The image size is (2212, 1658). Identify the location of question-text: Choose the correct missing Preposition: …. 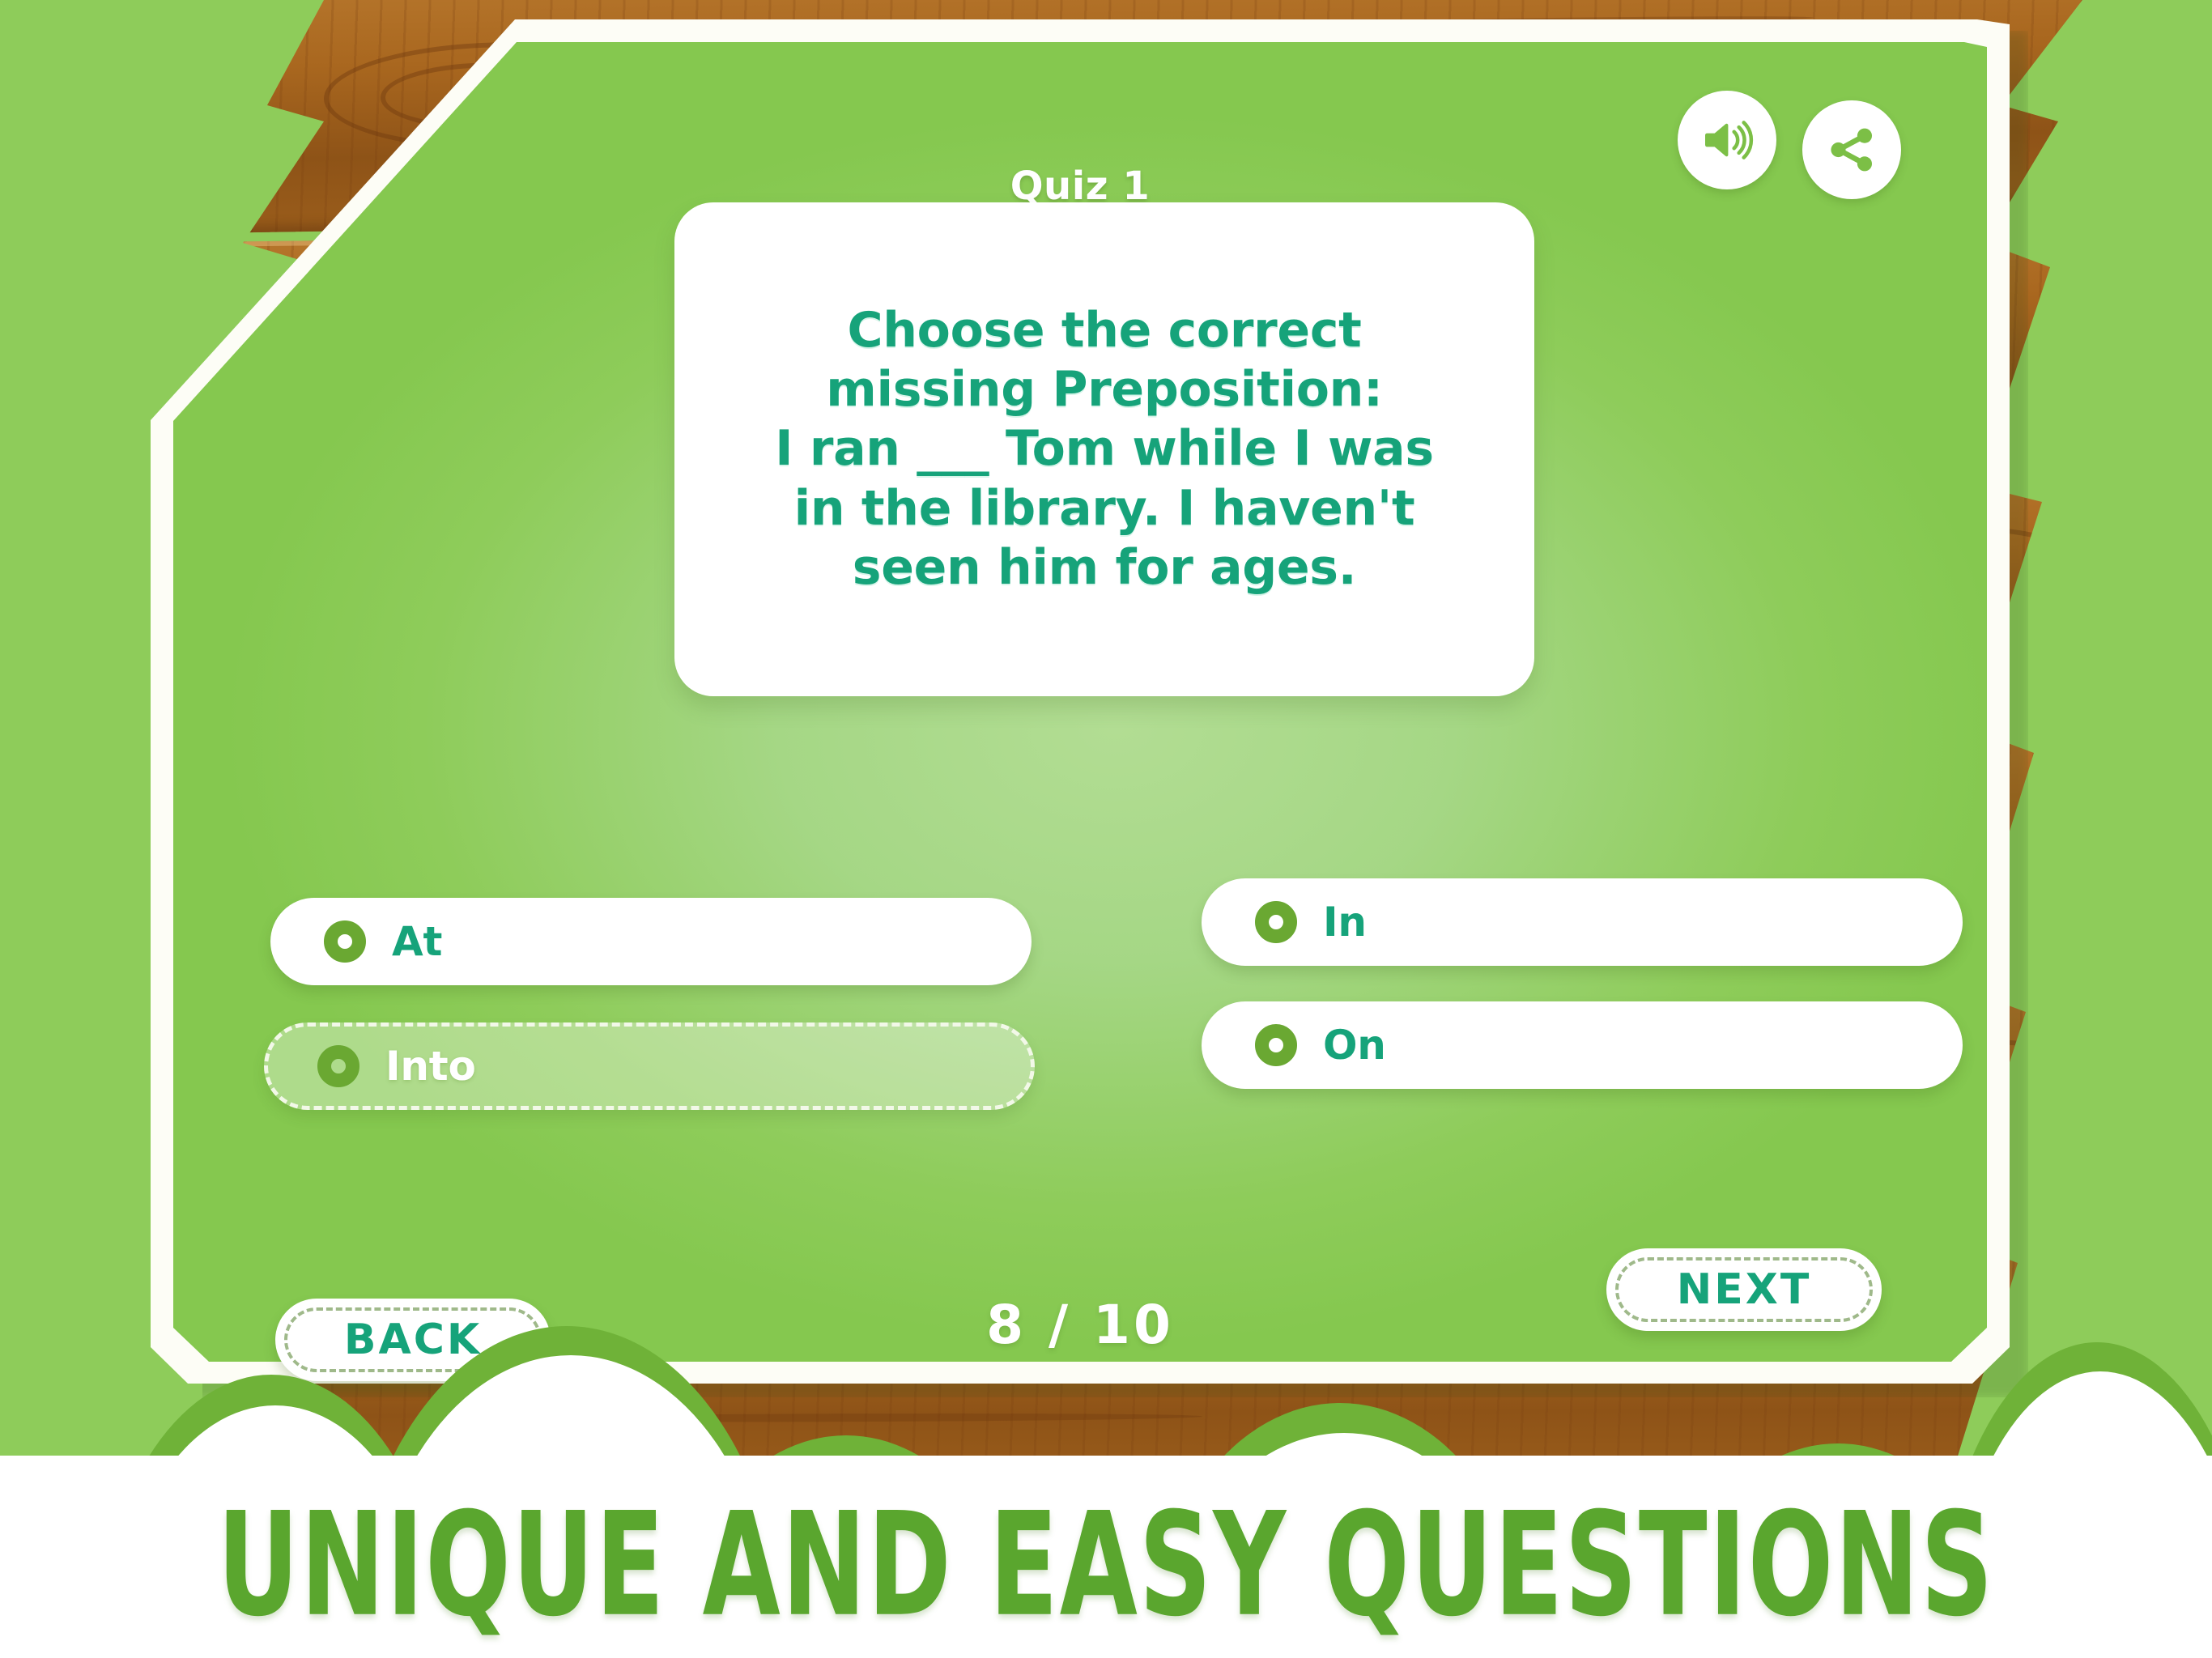
(1104, 449).